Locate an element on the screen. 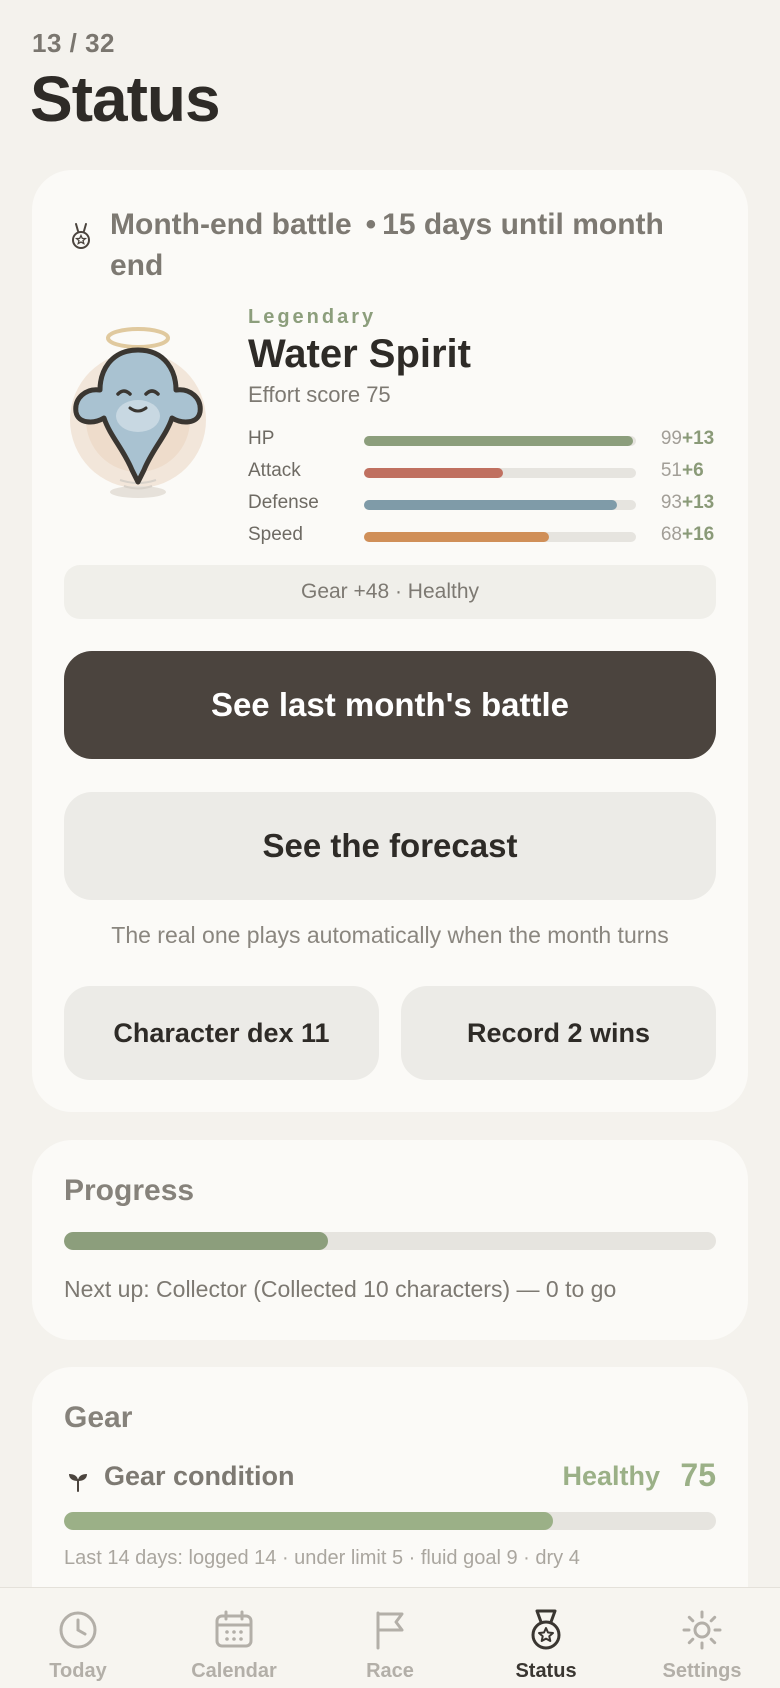 The width and height of the screenshot is (780, 1688). character-name: Water Spirit is located at coordinates (359, 354).